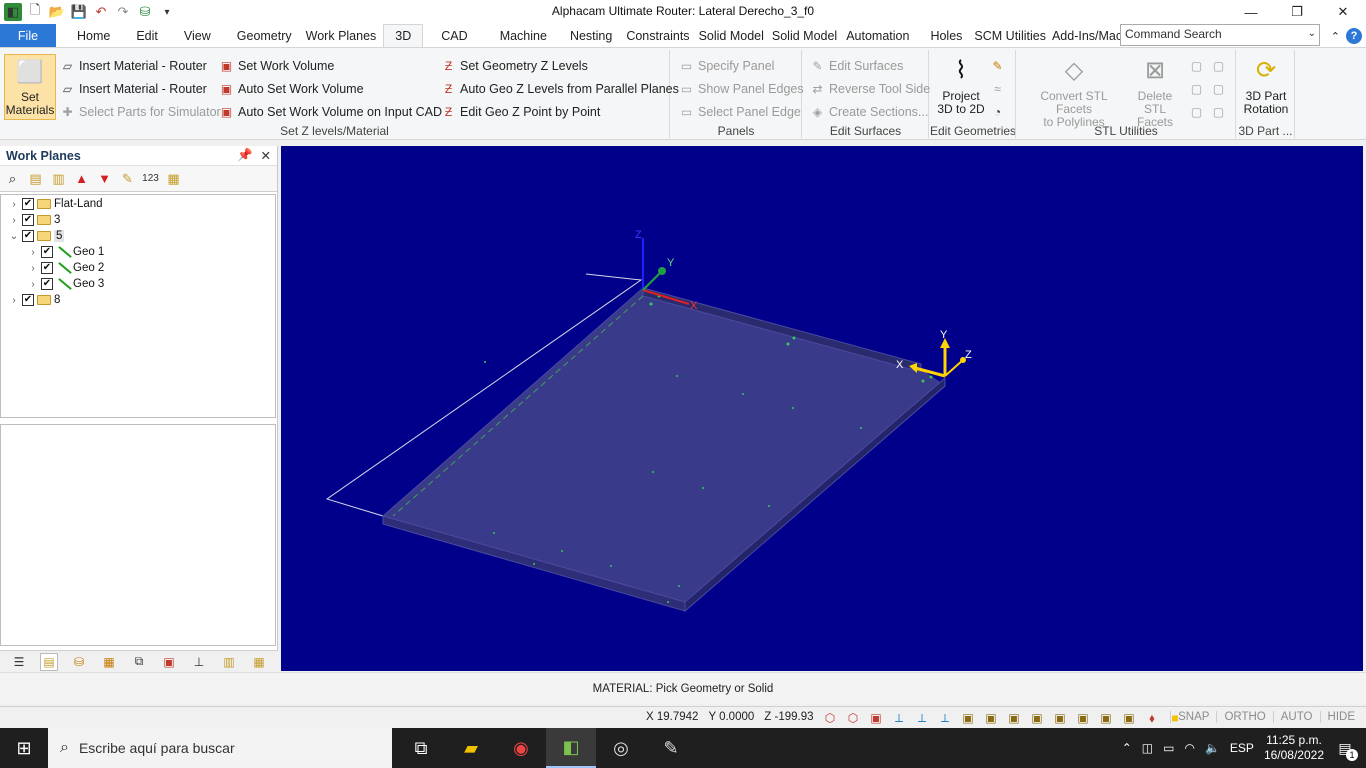 The width and height of the screenshot is (1366, 768). What do you see at coordinates (471, 748) in the screenshot?
I see `file-explorer-icon: ▰` at bounding box center [471, 748].